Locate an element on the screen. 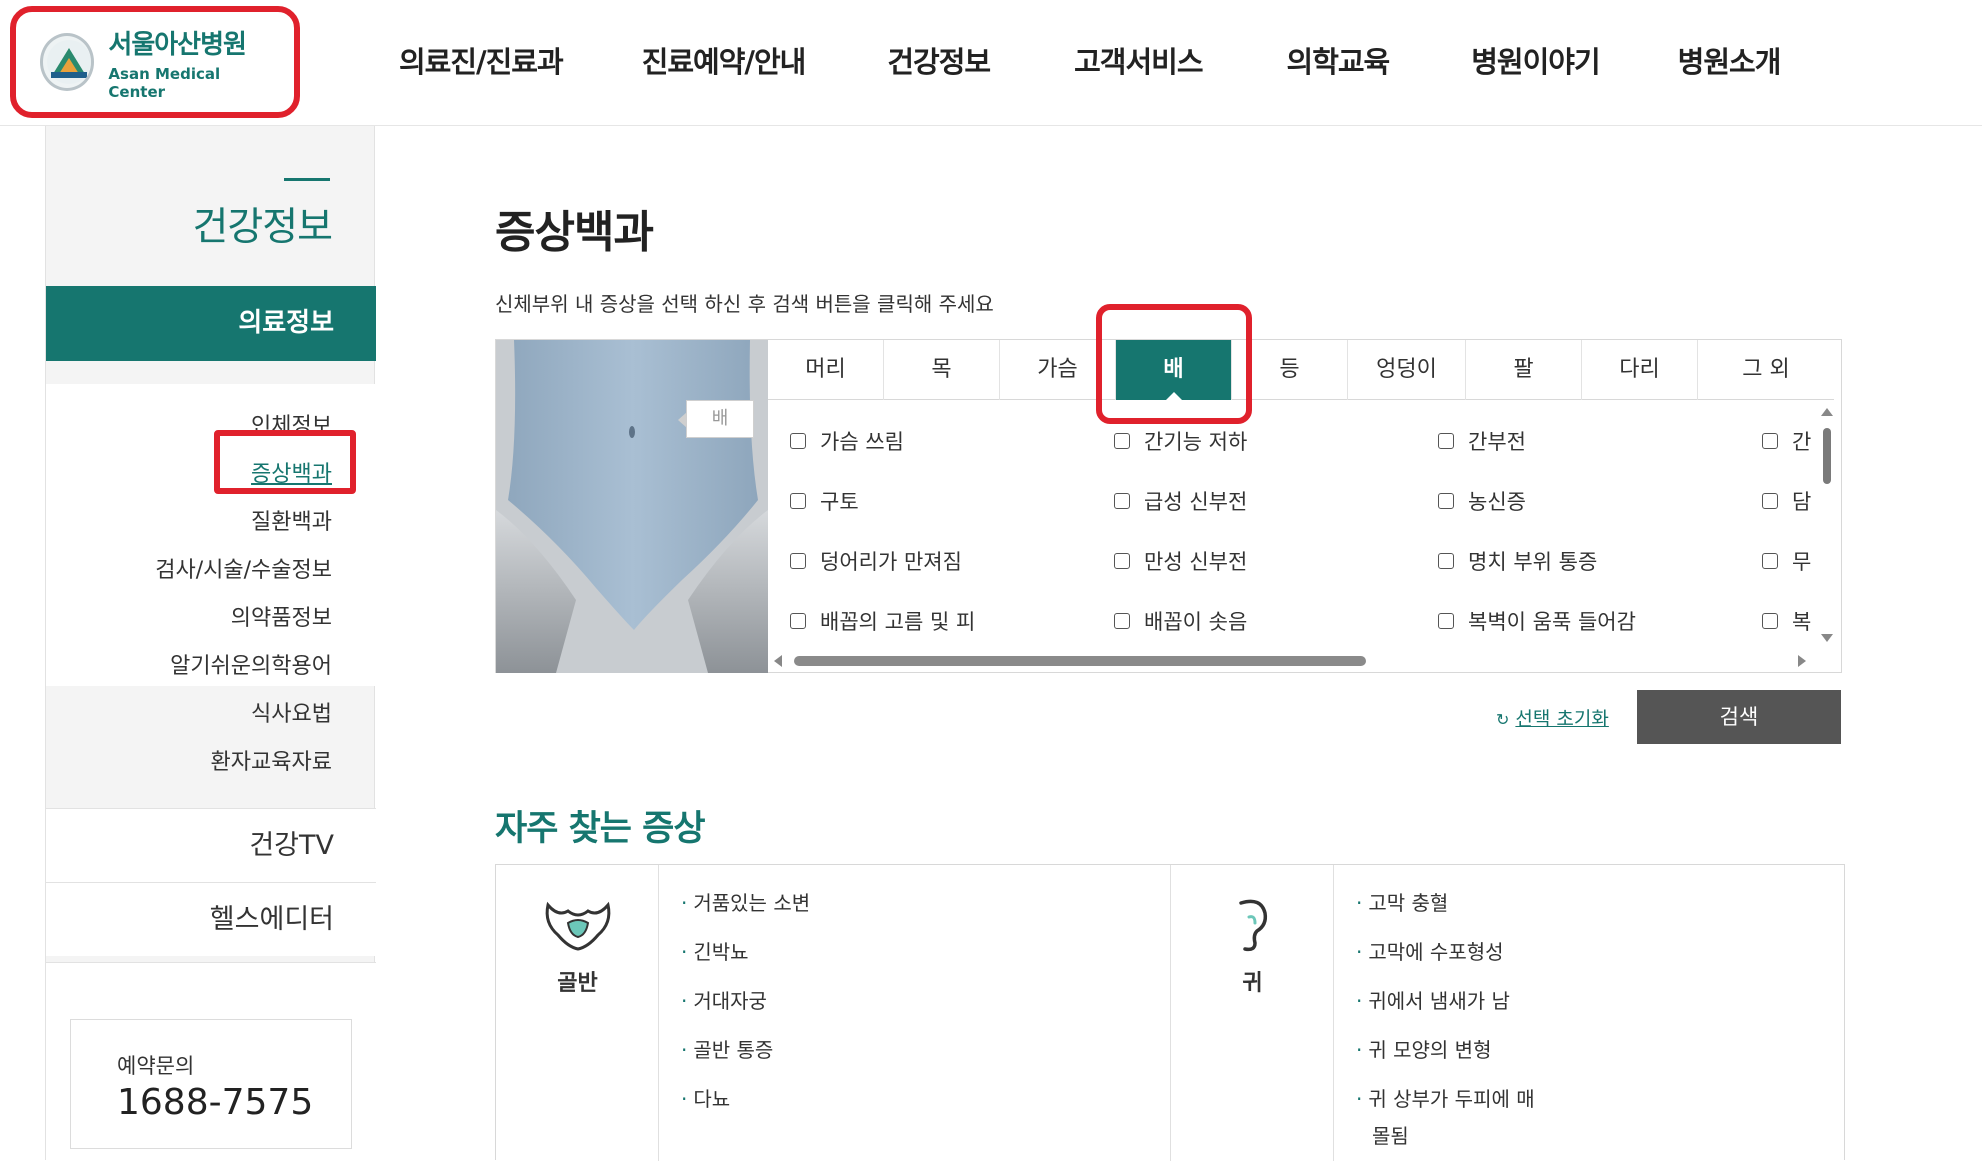 Image resolution: width=1982 pixels, height=1169 pixels. submenu-highlight-box is located at coordinates (285, 462).